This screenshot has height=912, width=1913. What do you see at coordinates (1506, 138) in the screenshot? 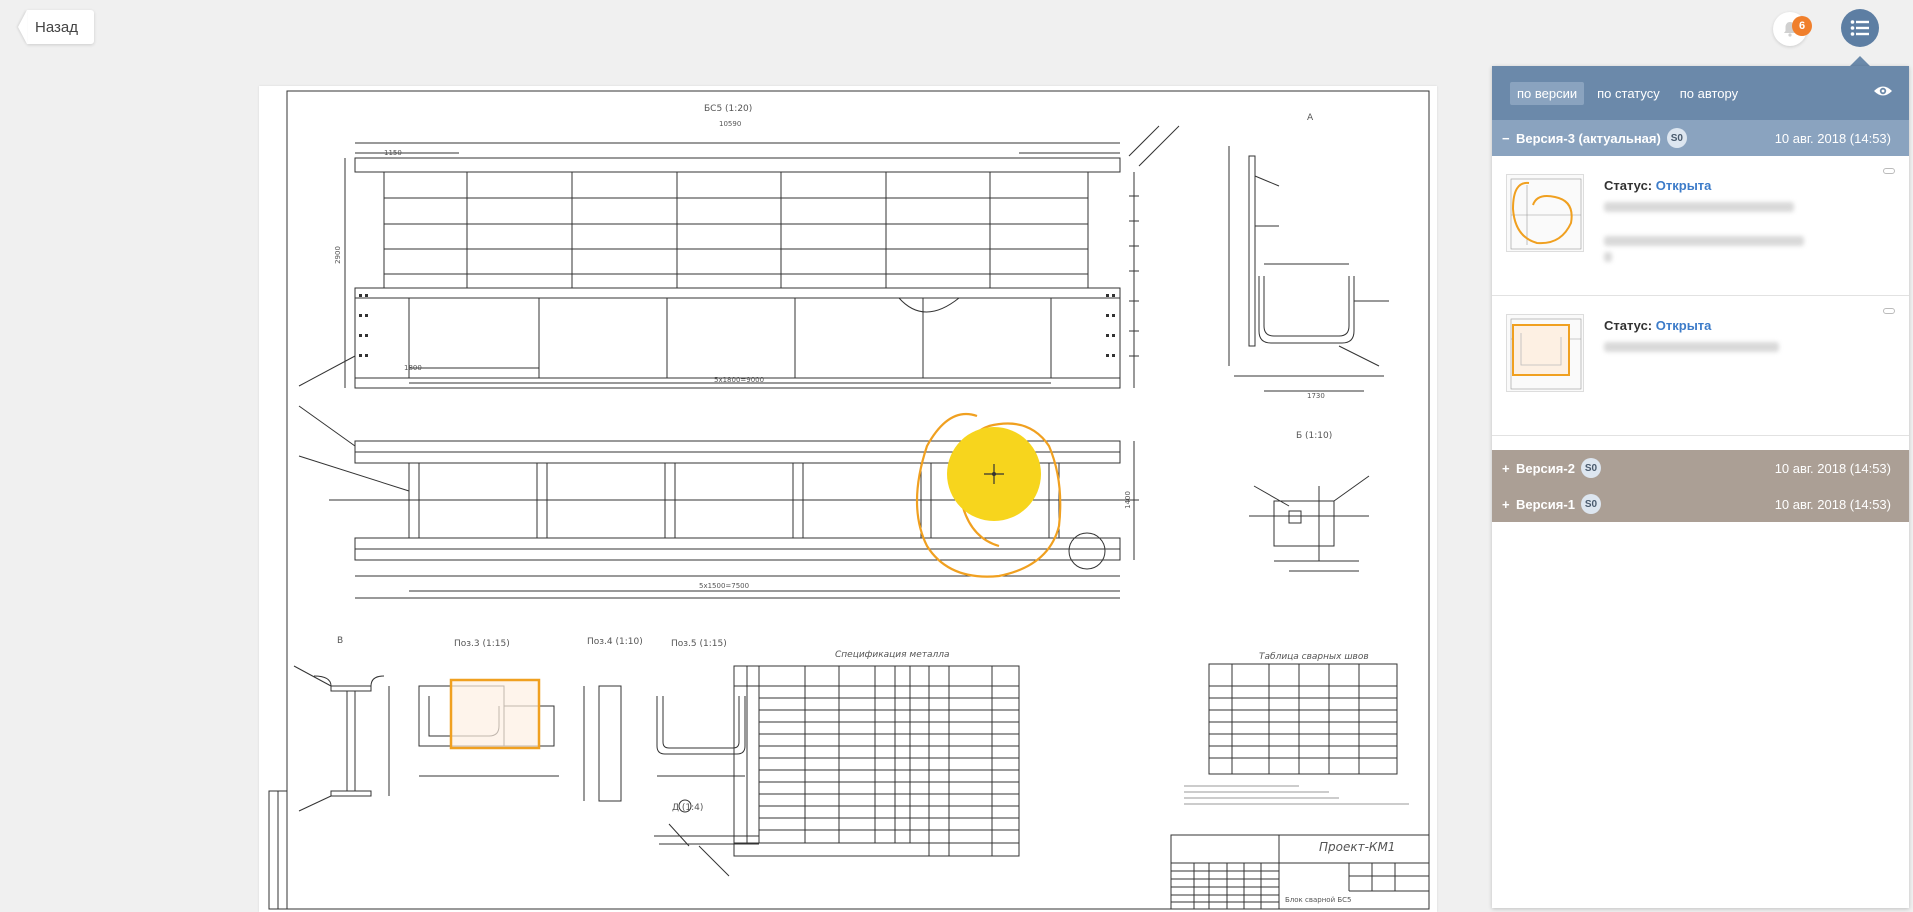
I see `collapse-icon: −` at bounding box center [1506, 138].